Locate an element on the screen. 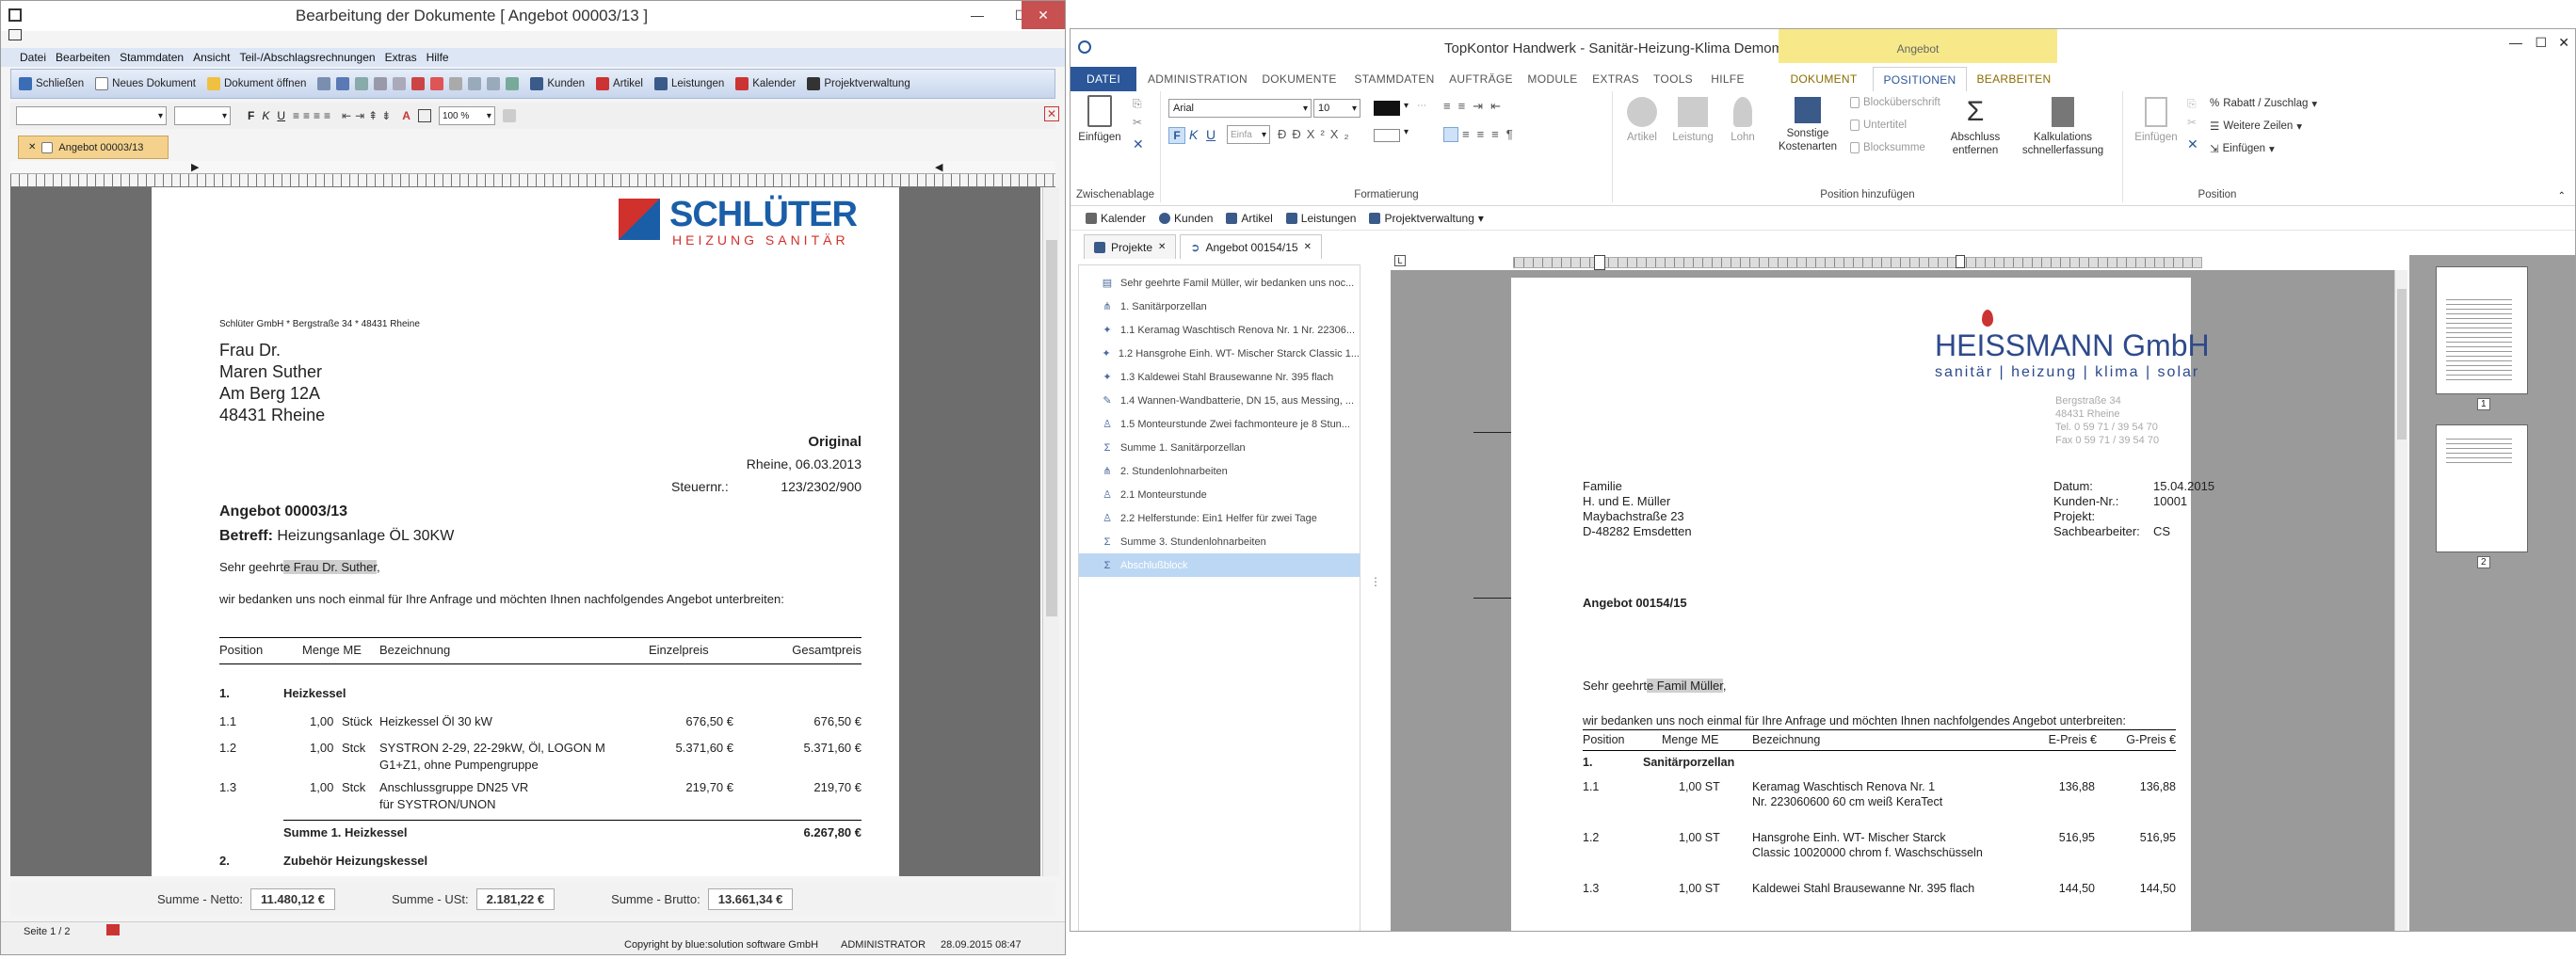  qb-projects-button: Projektverwaltung ▾ is located at coordinates (1426, 218).